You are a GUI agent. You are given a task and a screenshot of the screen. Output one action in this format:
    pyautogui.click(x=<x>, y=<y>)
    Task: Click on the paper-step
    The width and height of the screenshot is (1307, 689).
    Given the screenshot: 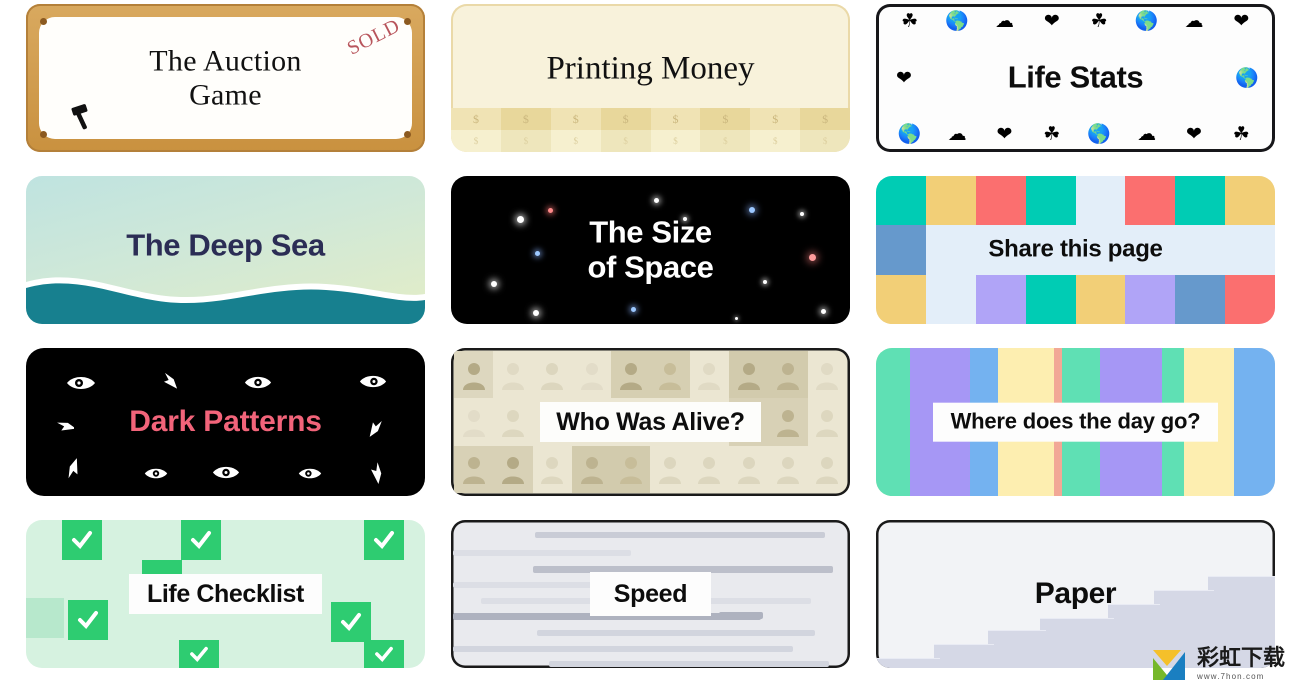 What is the action you would take?
    pyautogui.click(x=1077, y=643)
    